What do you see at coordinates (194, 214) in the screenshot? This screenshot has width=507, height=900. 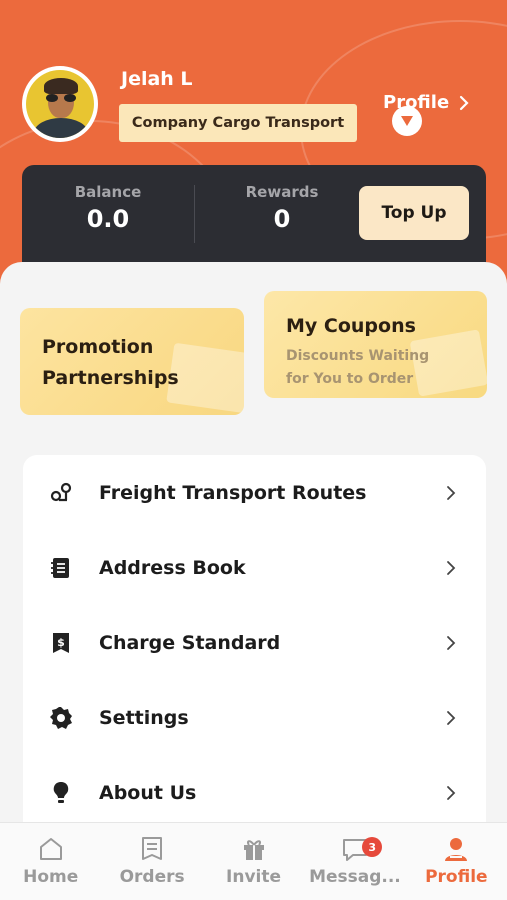 I see `stat-divider` at bounding box center [194, 214].